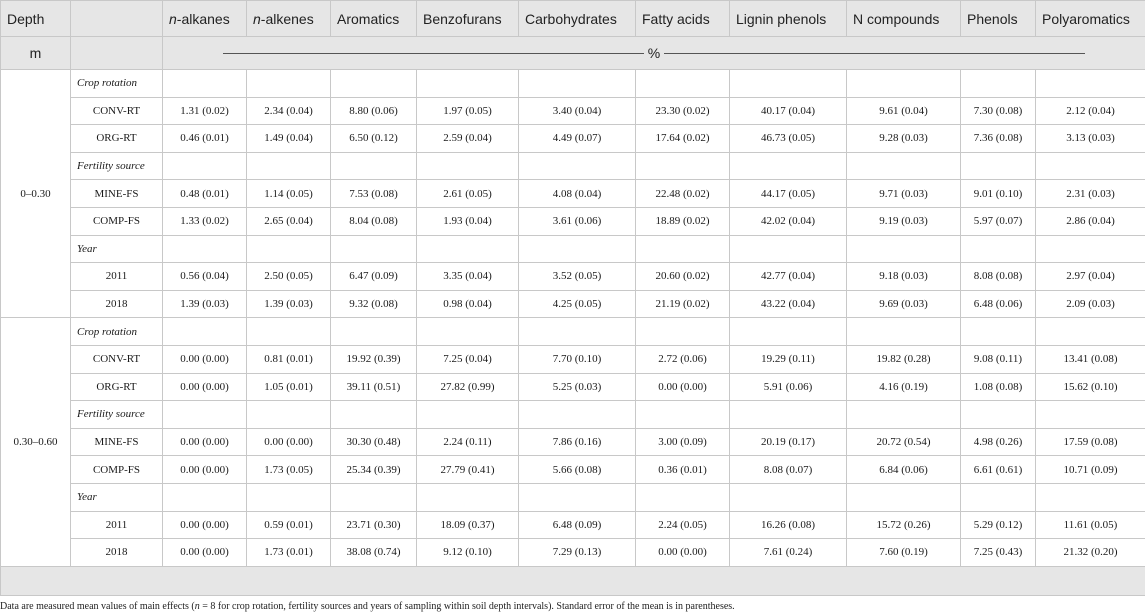  Describe the element at coordinates (1090, 221) in the screenshot. I see `value-cell: 2.86 (0.04)` at that location.